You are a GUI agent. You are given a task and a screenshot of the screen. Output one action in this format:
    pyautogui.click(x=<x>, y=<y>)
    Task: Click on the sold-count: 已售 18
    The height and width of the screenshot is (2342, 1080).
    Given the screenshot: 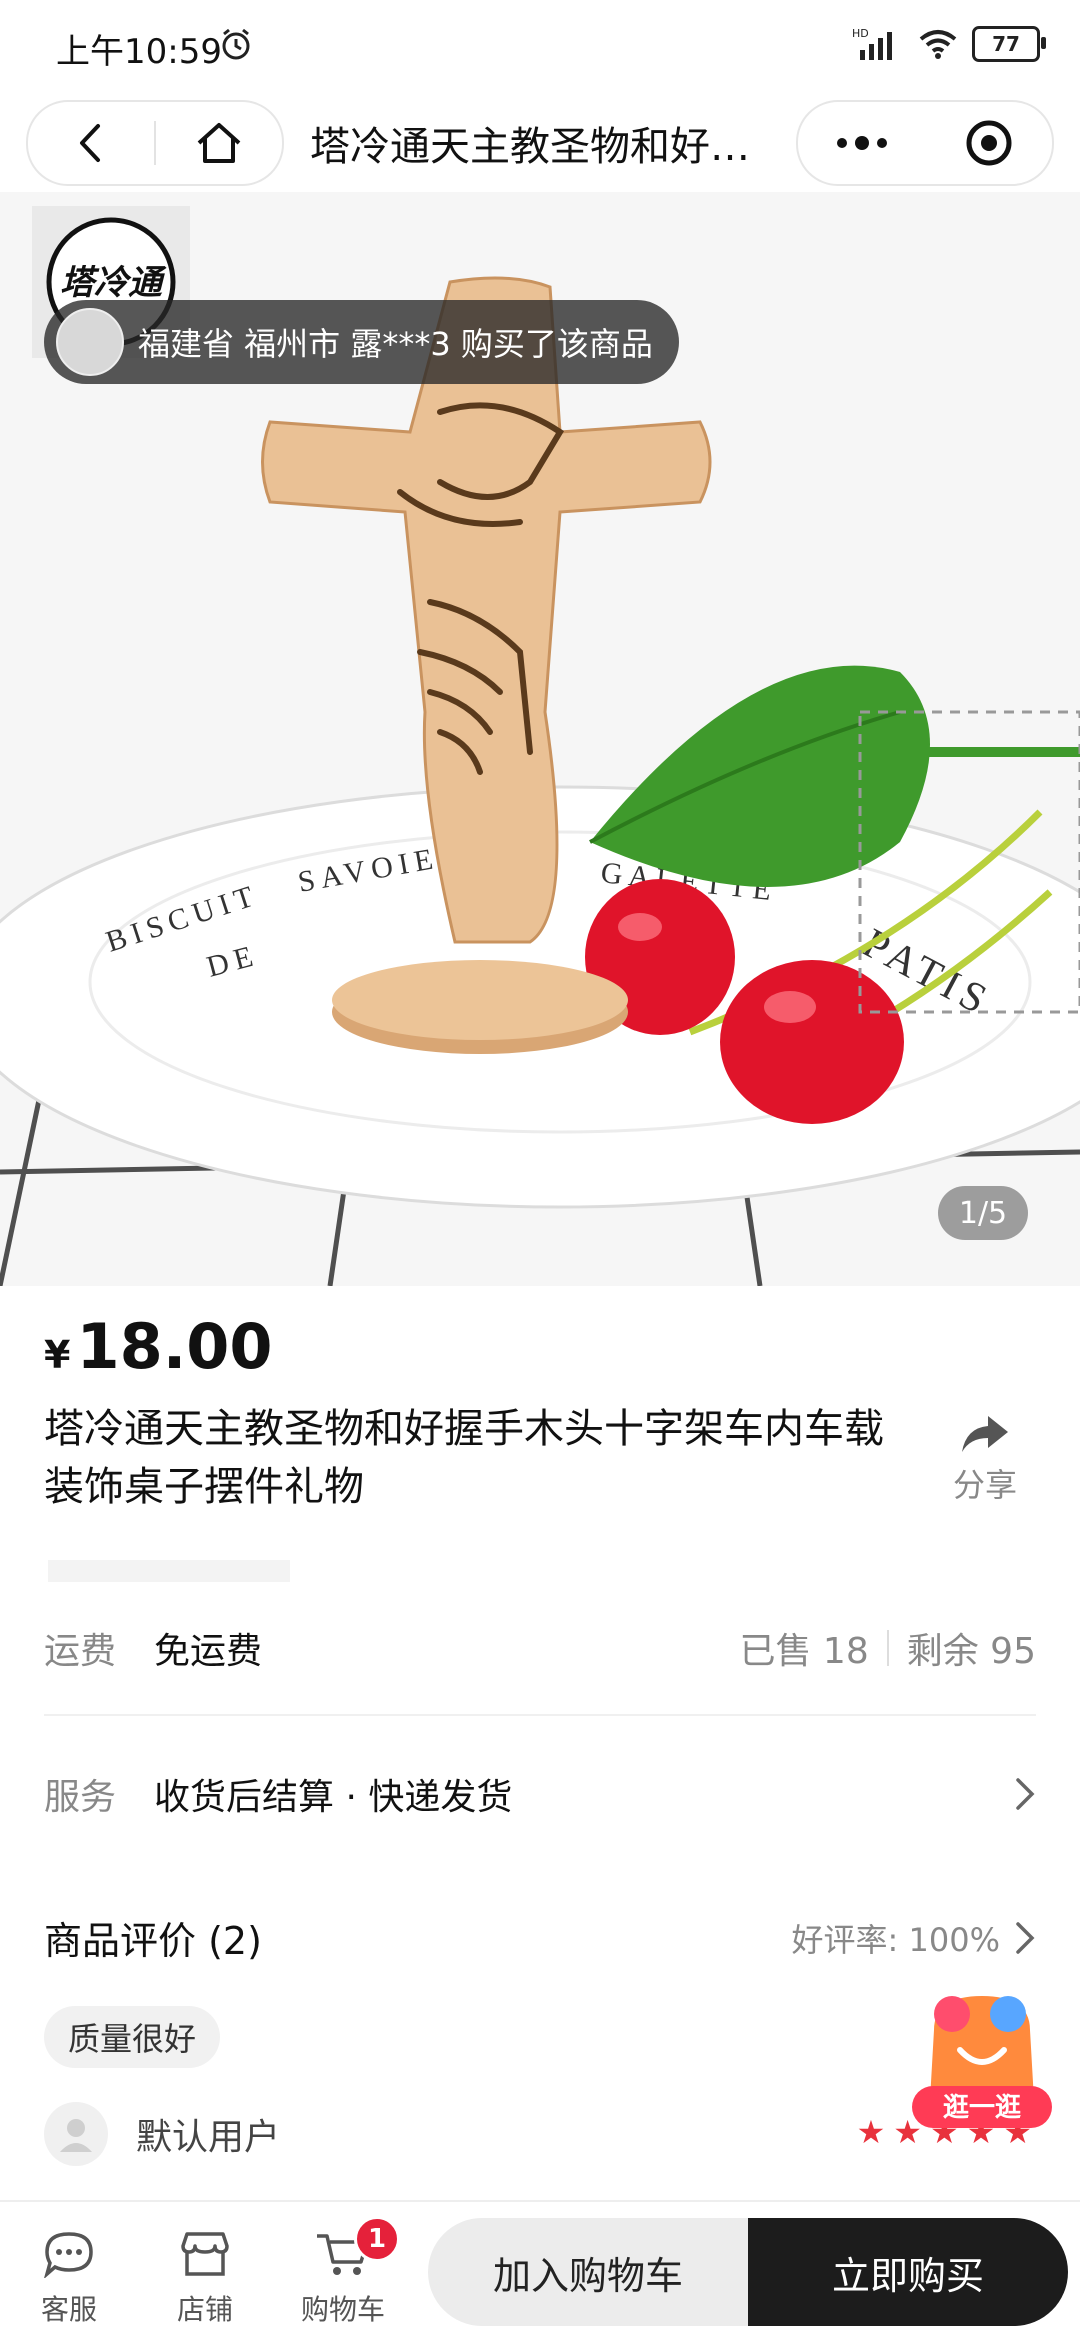 What is the action you would take?
    pyautogui.click(x=804, y=1651)
    